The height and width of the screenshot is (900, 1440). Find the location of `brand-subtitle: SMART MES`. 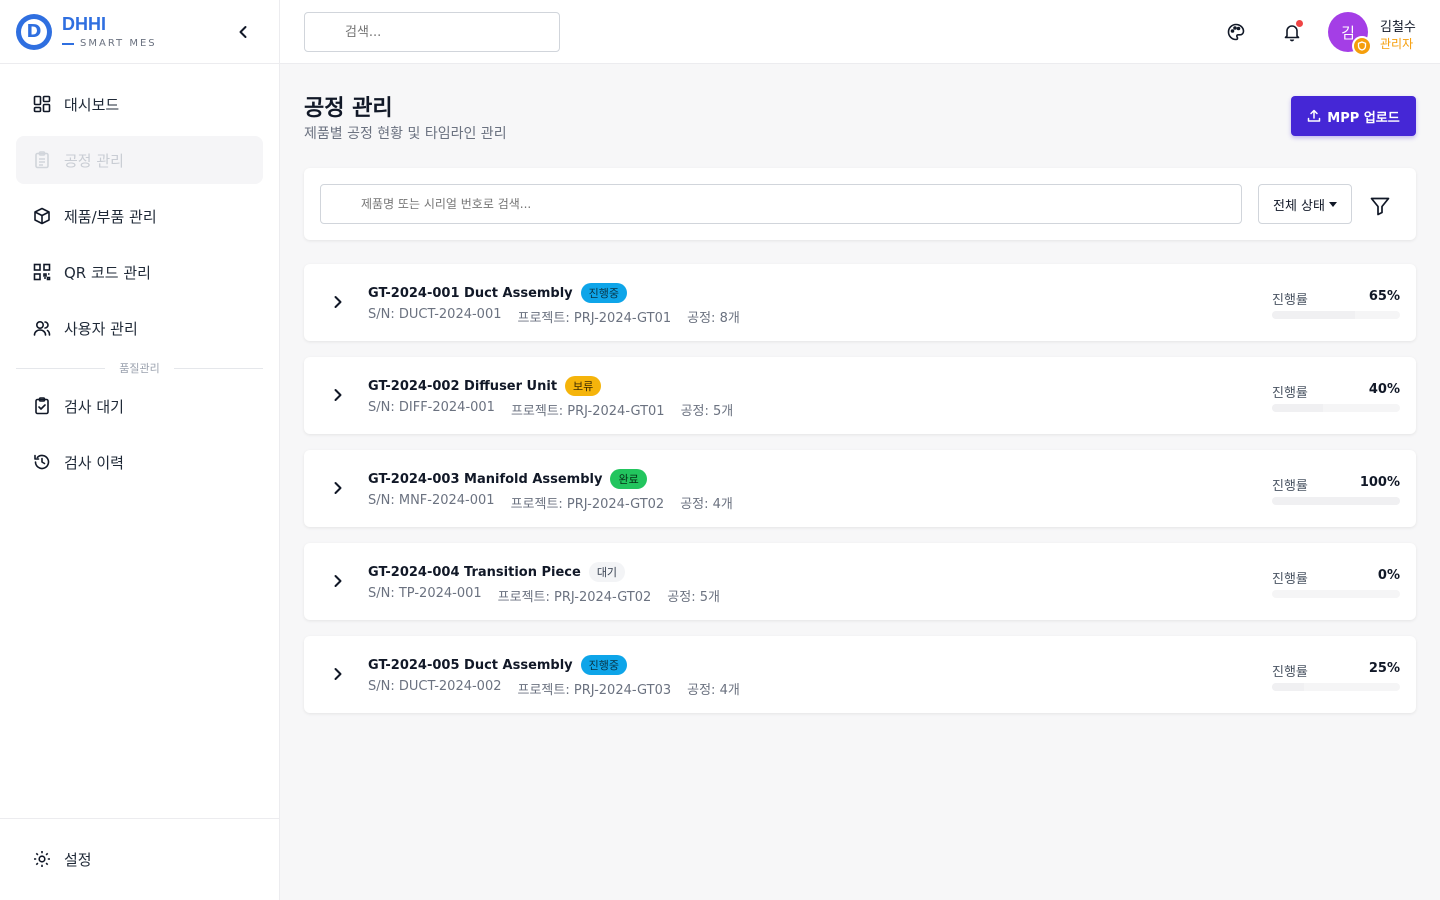

brand-subtitle: SMART MES is located at coordinates (118, 43).